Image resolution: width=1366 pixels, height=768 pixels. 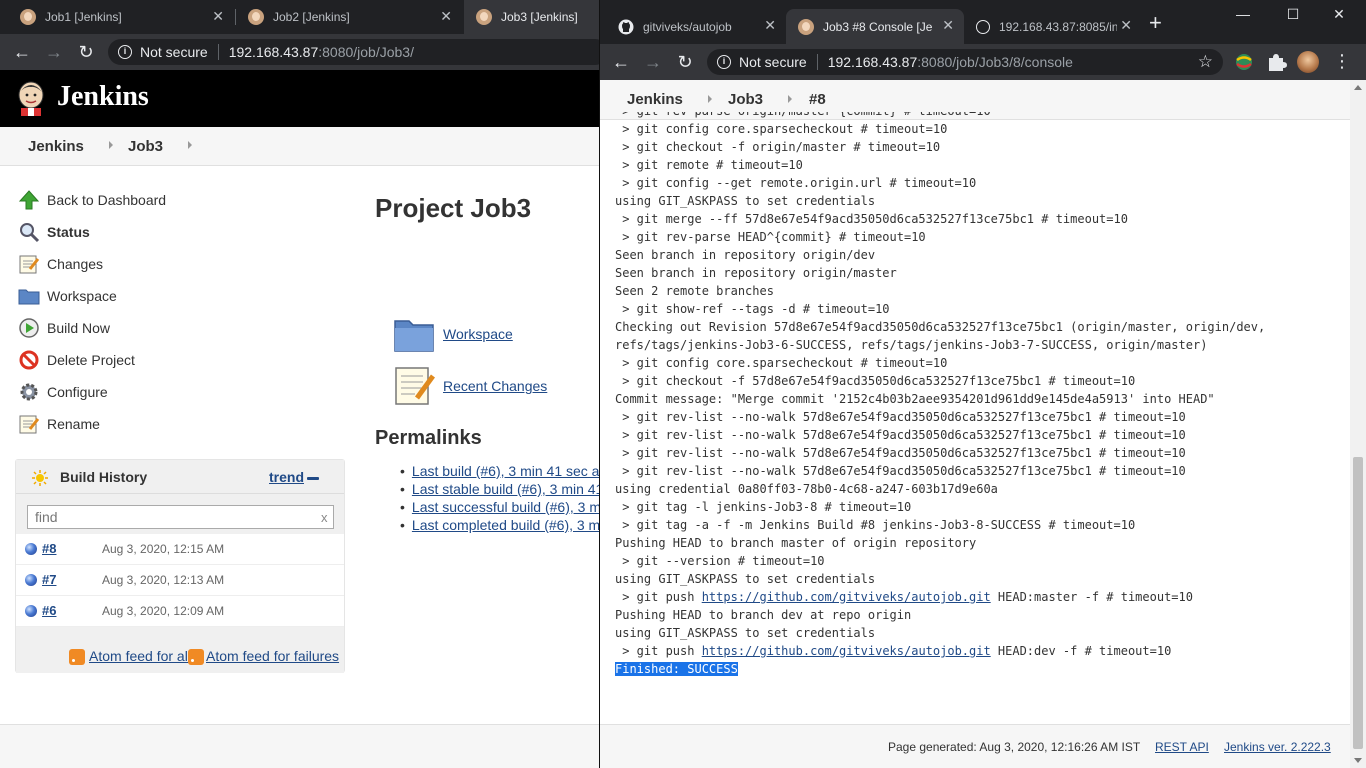 I want to click on breadcrumb-build-8: #8, so click(x=817, y=99).